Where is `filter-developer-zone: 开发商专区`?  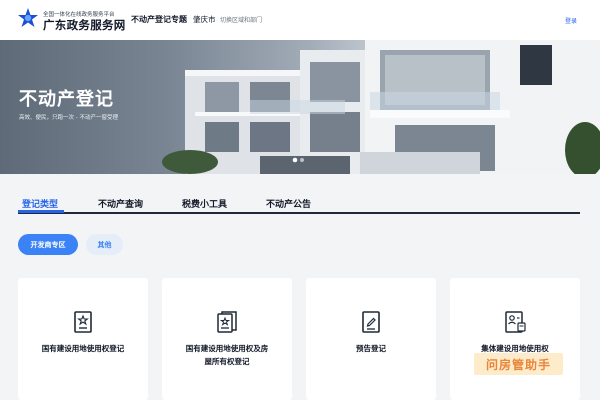
filter-developer-zone: 开发商专区 is located at coordinates (48, 244).